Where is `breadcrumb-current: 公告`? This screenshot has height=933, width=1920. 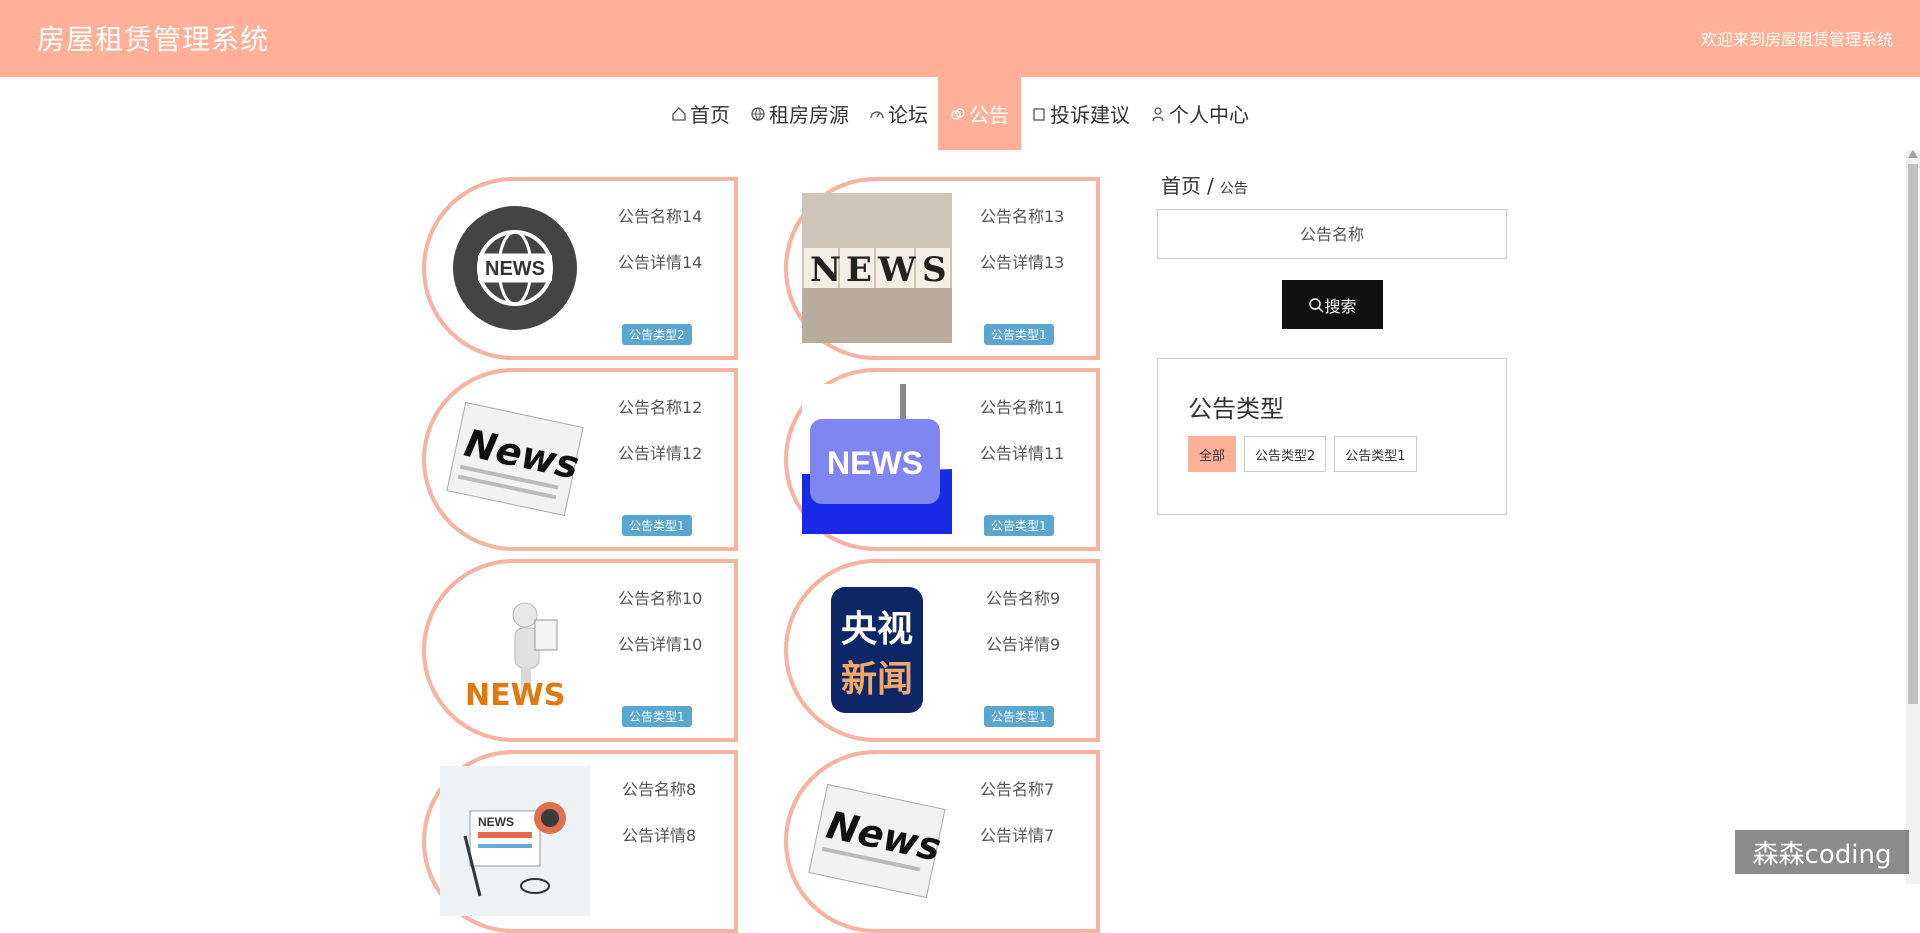 breadcrumb-current: 公告 is located at coordinates (1233, 189).